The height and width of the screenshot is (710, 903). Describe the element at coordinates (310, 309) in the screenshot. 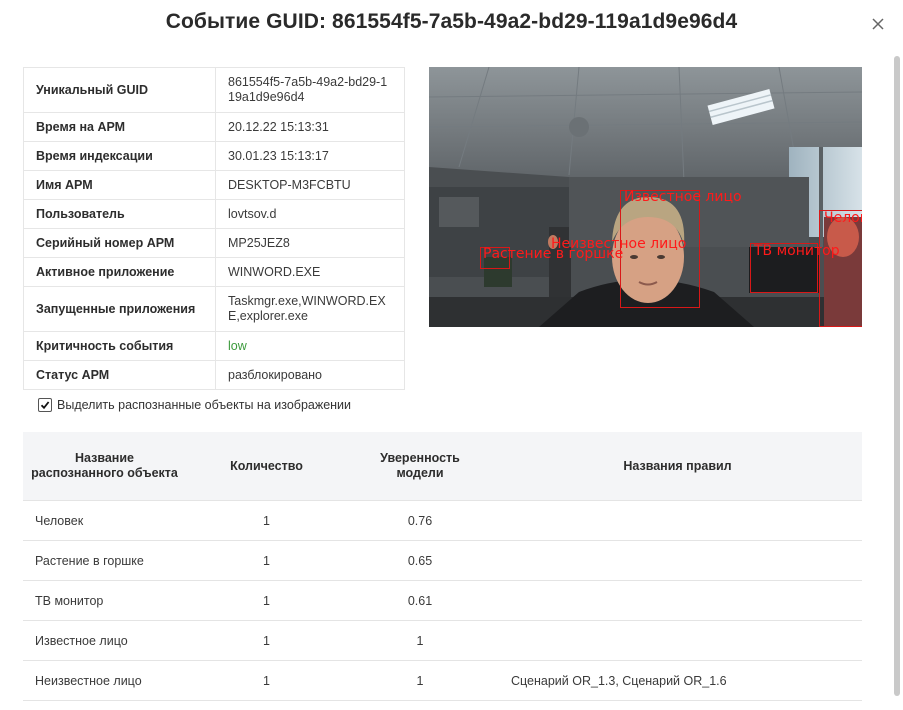

I see `info-value: Taskmgr.exe,WINWORD.EXE,explorer.exe` at that location.